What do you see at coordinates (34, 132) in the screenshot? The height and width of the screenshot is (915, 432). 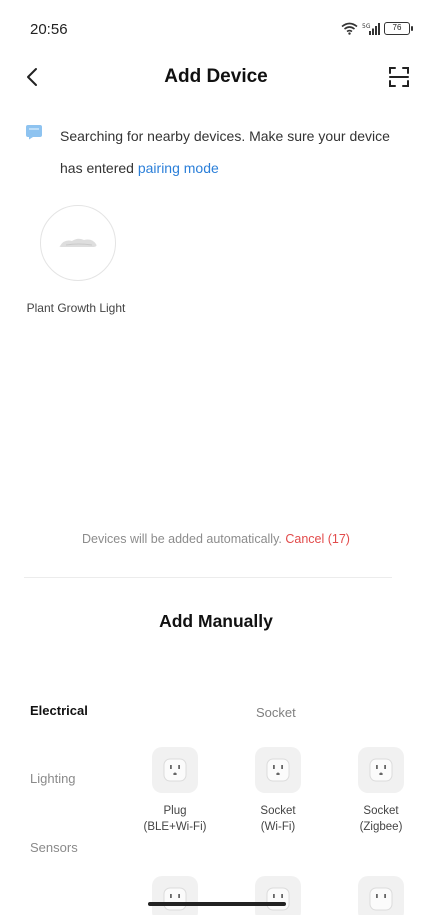 I see `searching-icon` at bounding box center [34, 132].